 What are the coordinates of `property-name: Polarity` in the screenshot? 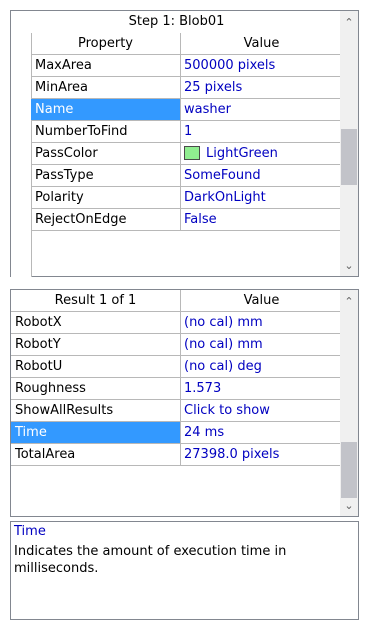 It's located at (106, 198).